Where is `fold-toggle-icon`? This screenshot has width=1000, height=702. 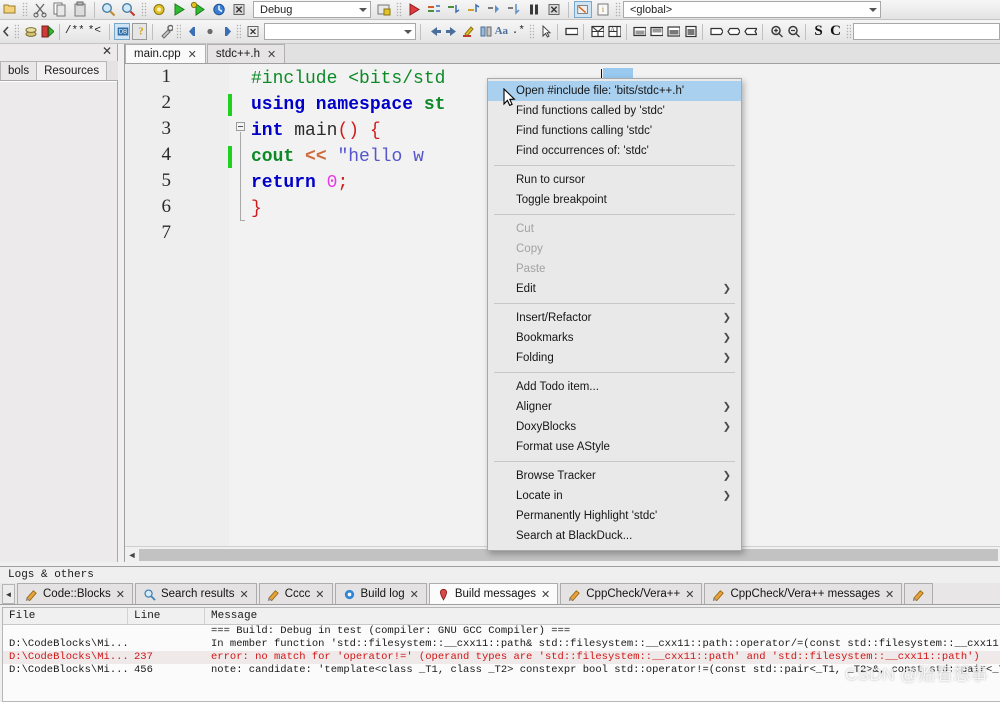 fold-toggle-icon is located at coordinates (240, 126).